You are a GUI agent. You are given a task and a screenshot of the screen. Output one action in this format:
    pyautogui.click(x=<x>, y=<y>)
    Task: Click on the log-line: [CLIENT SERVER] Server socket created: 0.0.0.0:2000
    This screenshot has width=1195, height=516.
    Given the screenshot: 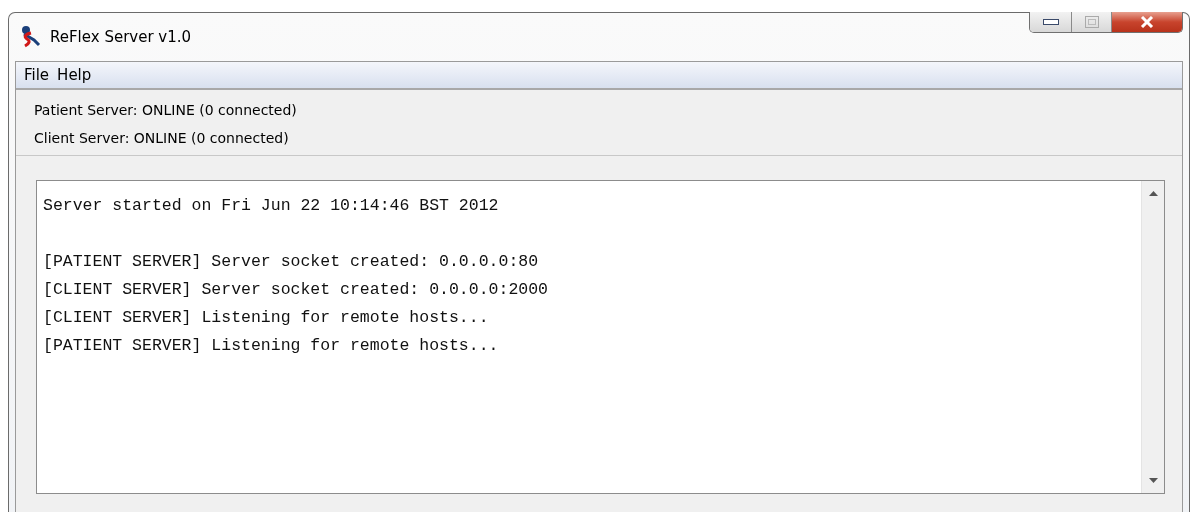 What is the action you would take?
    pyautogui.click(x=295, y=290)
    